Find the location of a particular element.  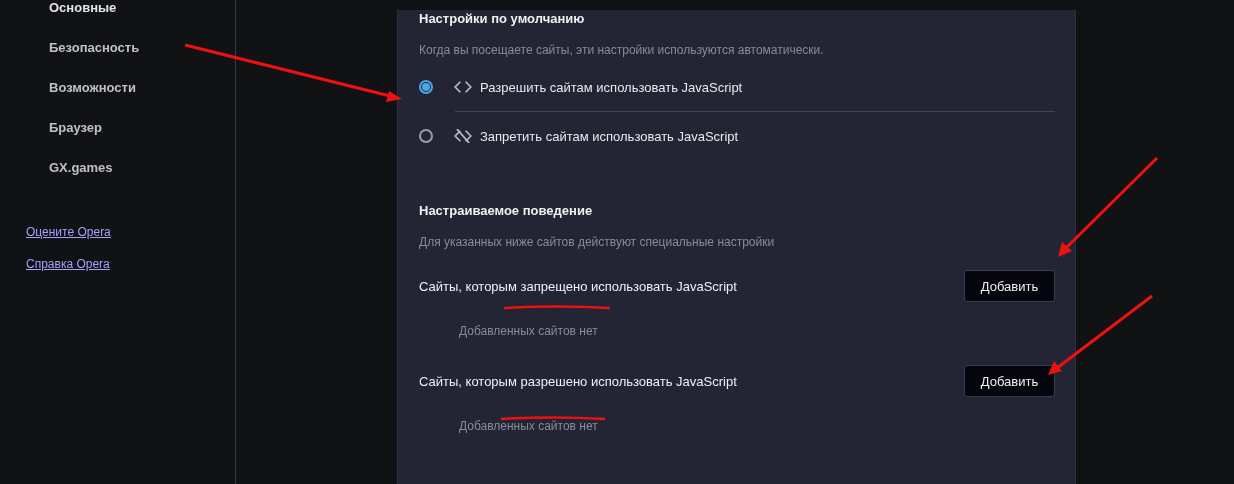

option-label: Разрешить сайтам использовать JavaScript is located at coordinates (611, 87).